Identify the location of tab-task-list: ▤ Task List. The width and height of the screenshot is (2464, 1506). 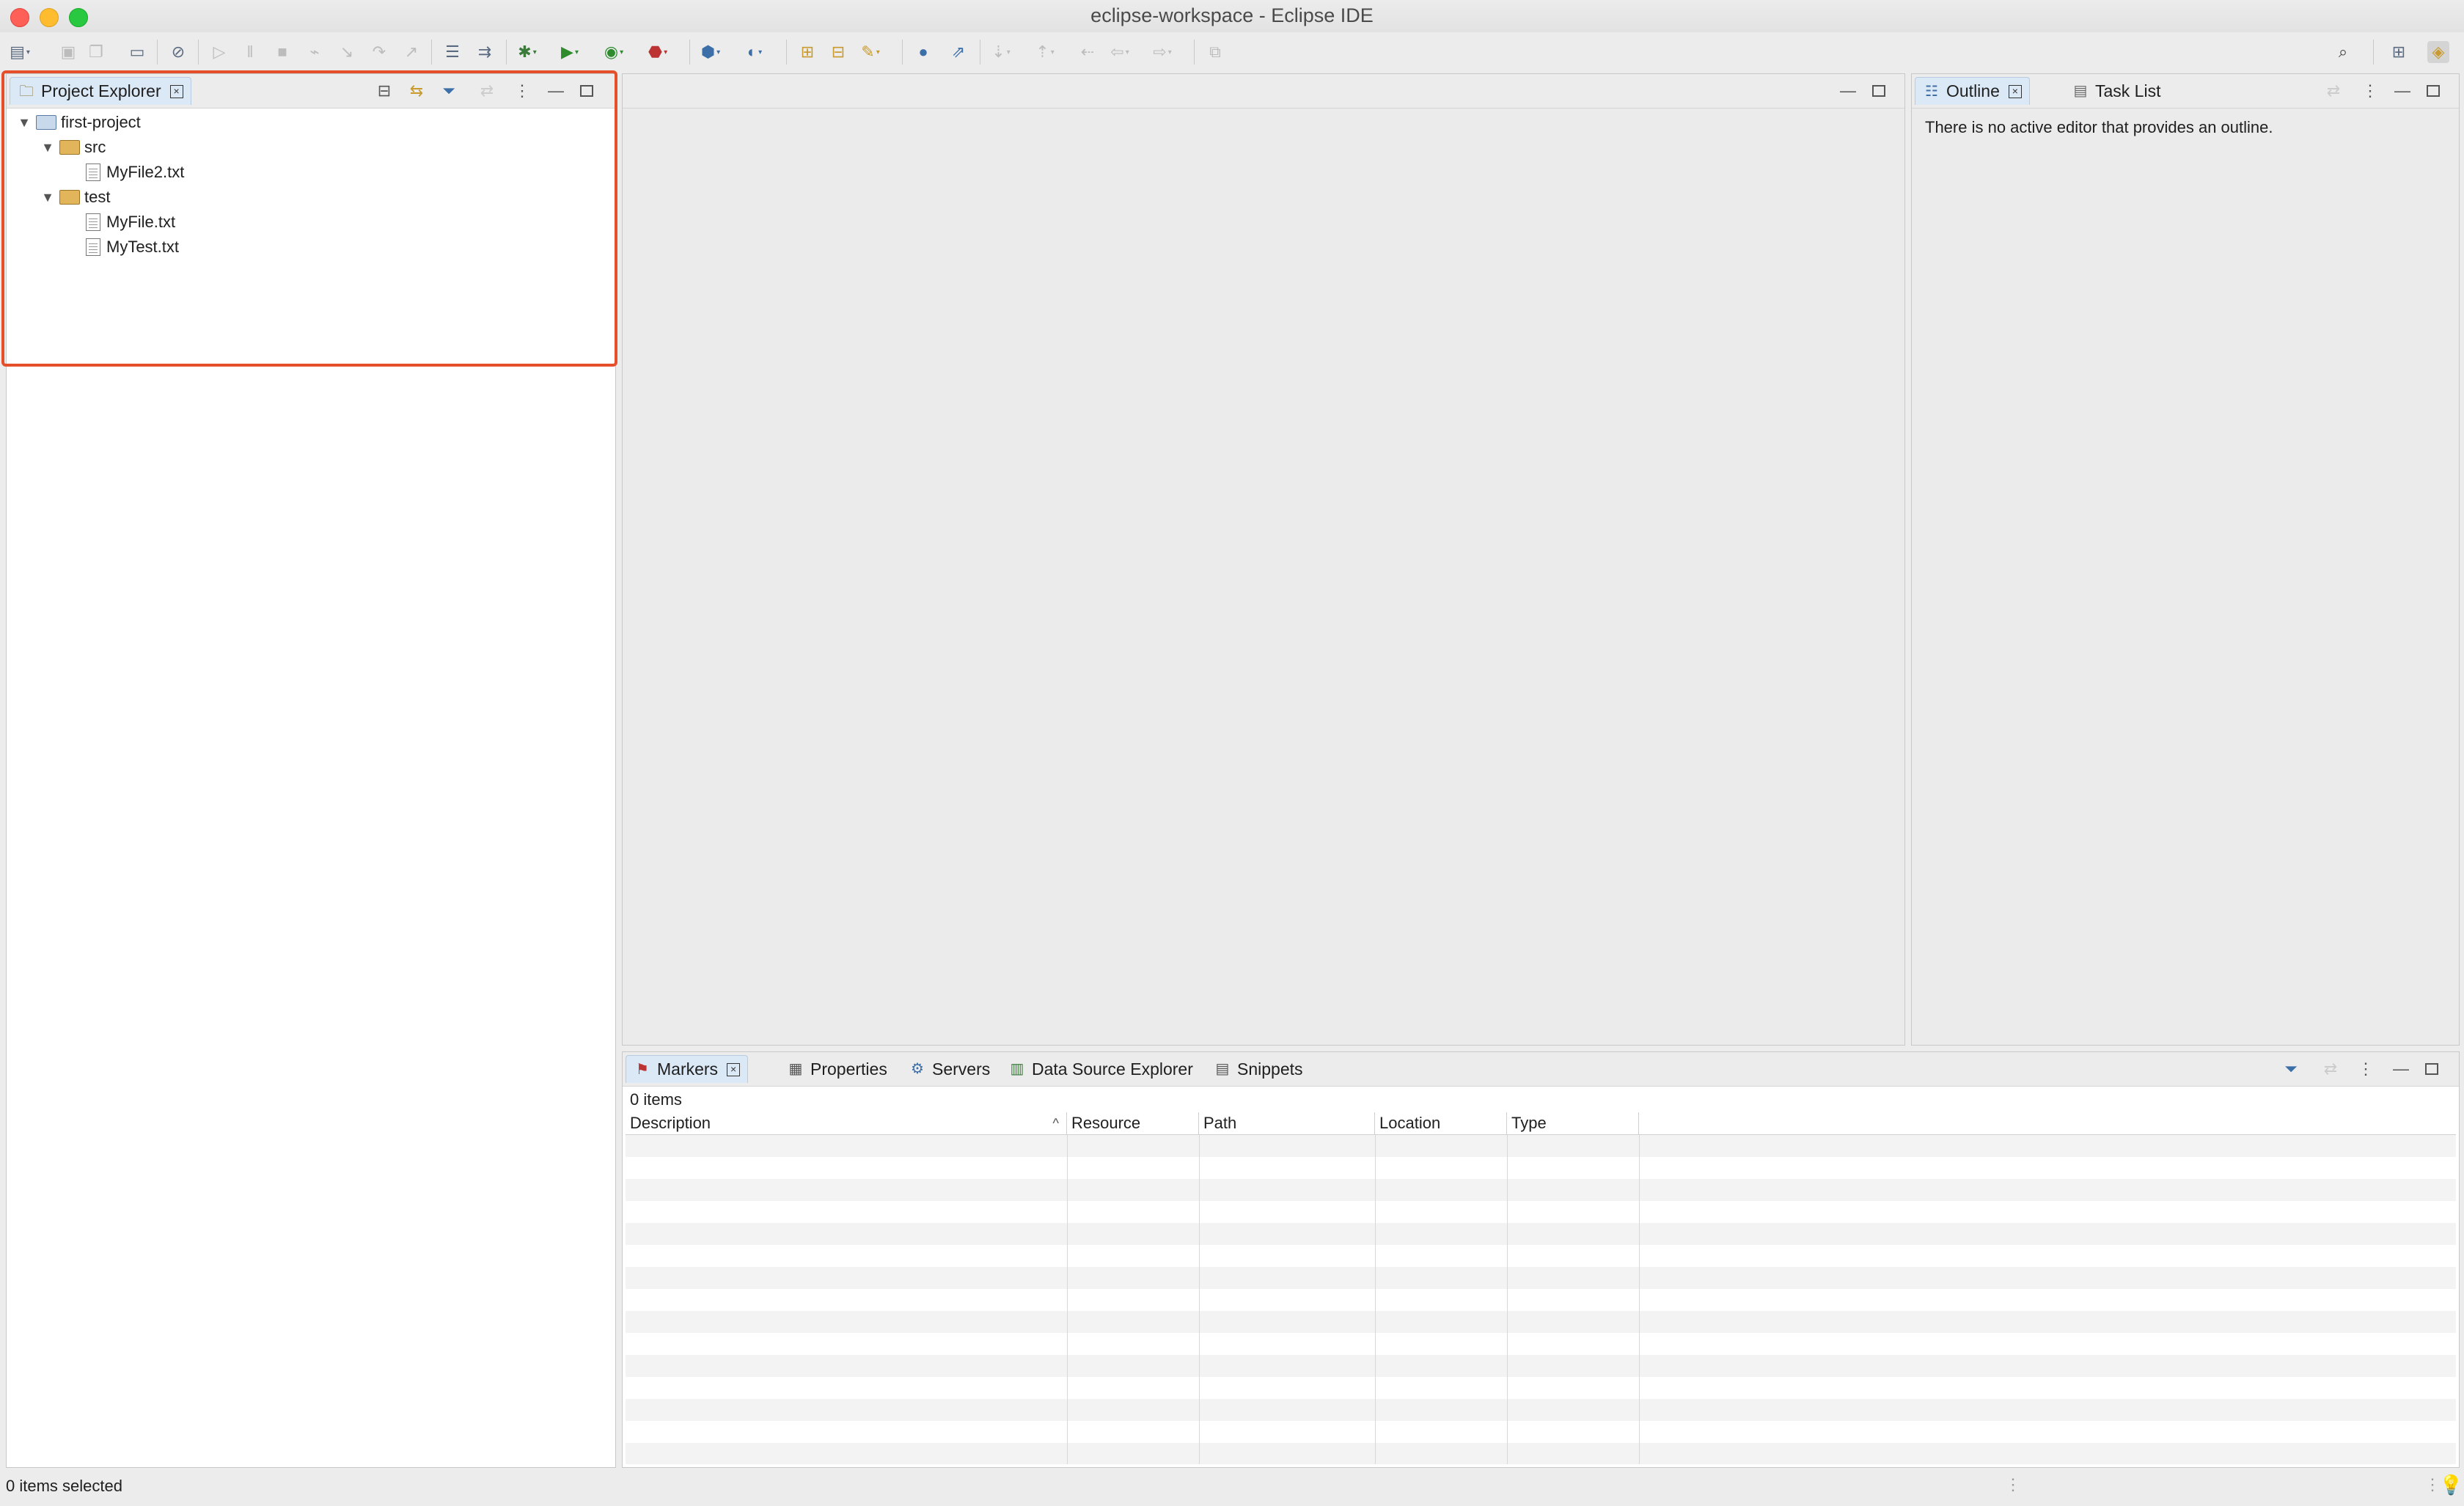
(2116, 91).